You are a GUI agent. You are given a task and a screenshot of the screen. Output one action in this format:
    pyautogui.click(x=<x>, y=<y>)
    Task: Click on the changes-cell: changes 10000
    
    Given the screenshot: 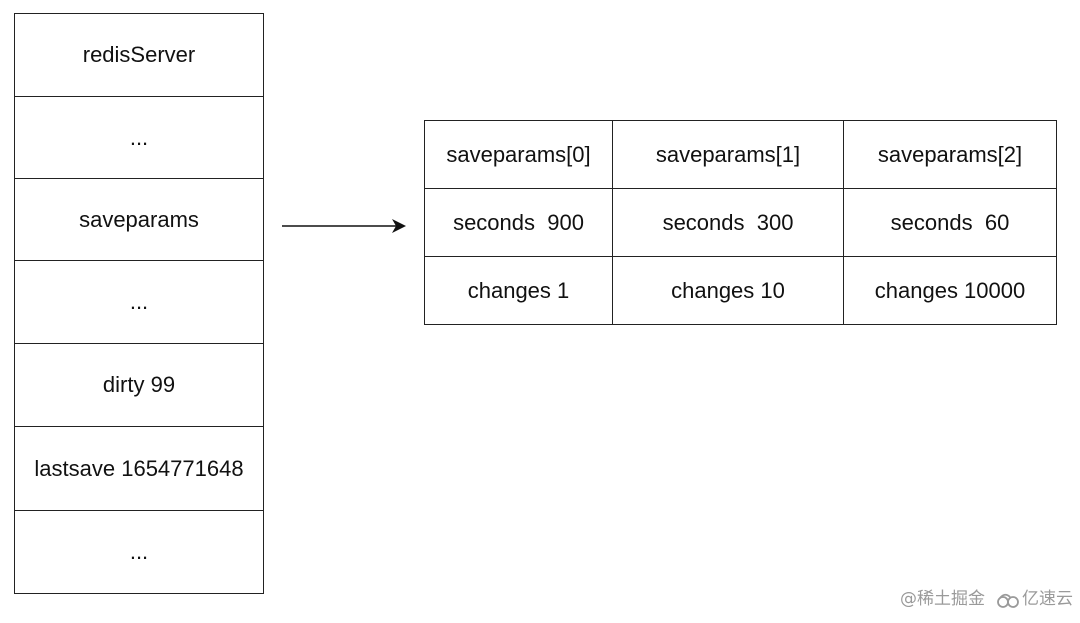 What is the action you would take?
    pyautogui.click(x=950, y=290)
    